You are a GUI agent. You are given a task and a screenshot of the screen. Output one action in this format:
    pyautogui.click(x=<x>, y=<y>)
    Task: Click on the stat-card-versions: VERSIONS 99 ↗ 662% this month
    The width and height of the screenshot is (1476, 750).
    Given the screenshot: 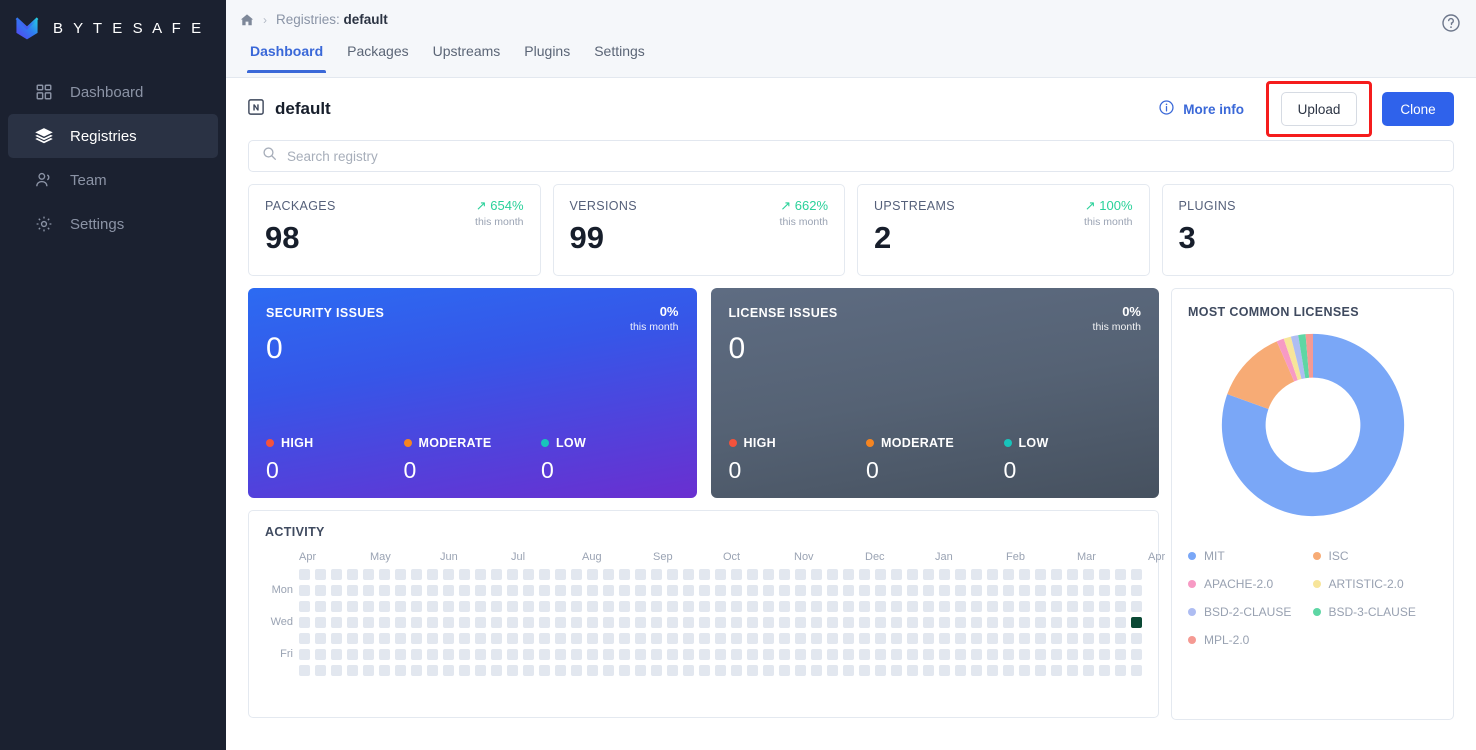 What is the action you would take?
    pyautogui.click(x=698, y=230)
    